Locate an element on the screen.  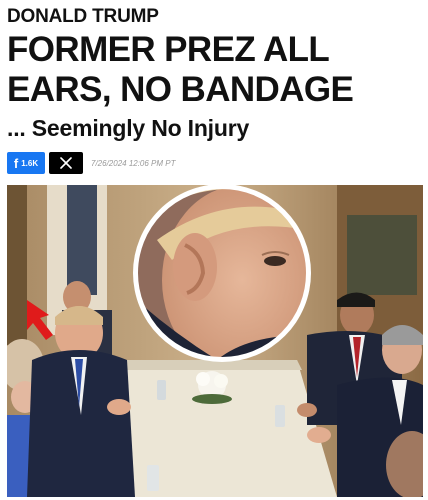
facebook-share-count: 1.6K is located at coordinates (30, 163).